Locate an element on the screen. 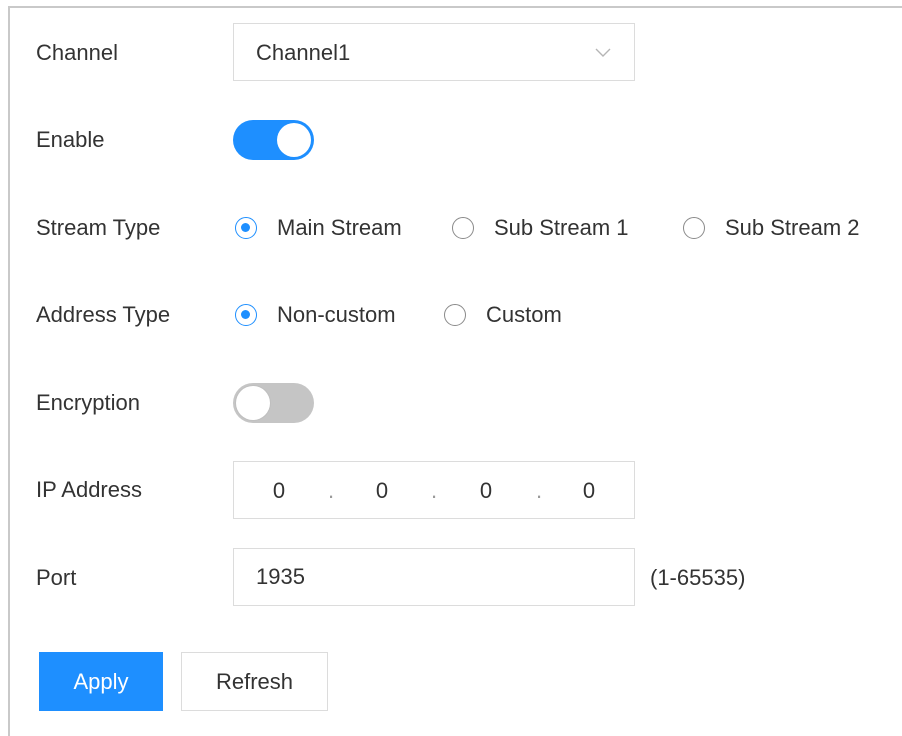 The width and height of the screenshot is (902, 736). channel-label: Channel is located at coordinates (77, 52).